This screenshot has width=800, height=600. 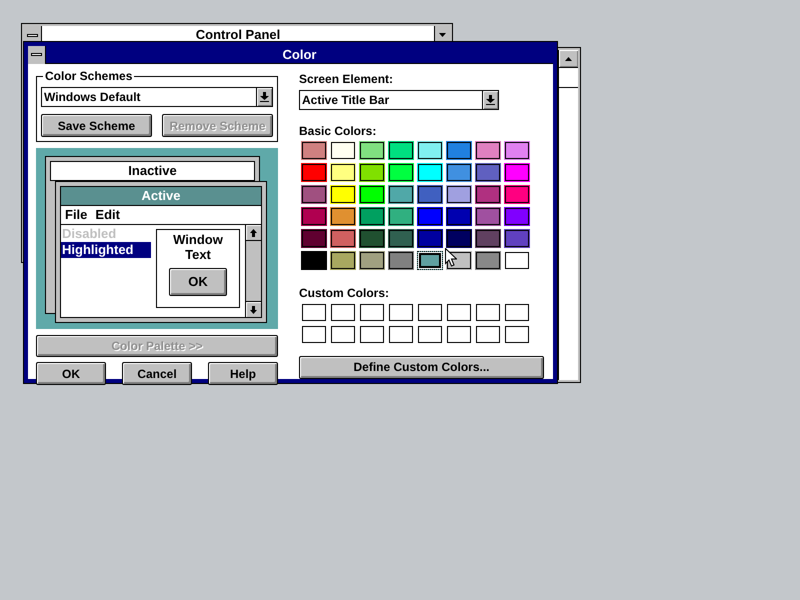 What do you see at coordinates (300, 55) in the screenshot?
I see `dialog-title: Color` at bounding box center [300, 55].